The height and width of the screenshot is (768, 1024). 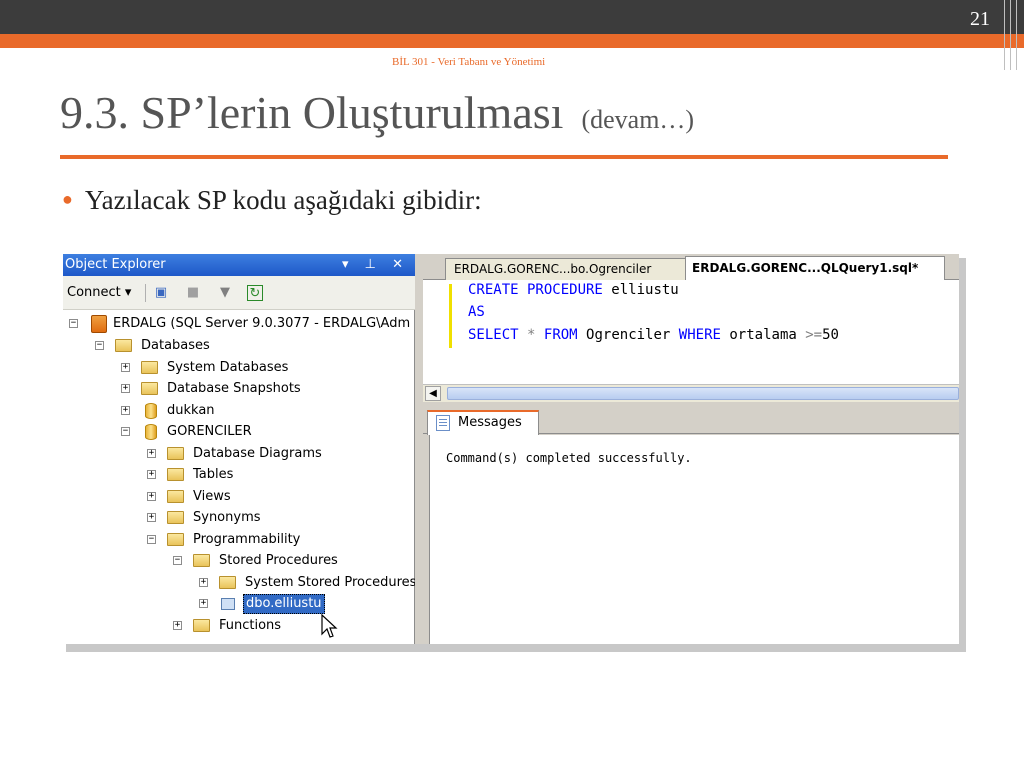 What do you see at coordinates (193, 293) in the screenshot?
I see `stop-icon: ■` at bounding box center [193, 293].